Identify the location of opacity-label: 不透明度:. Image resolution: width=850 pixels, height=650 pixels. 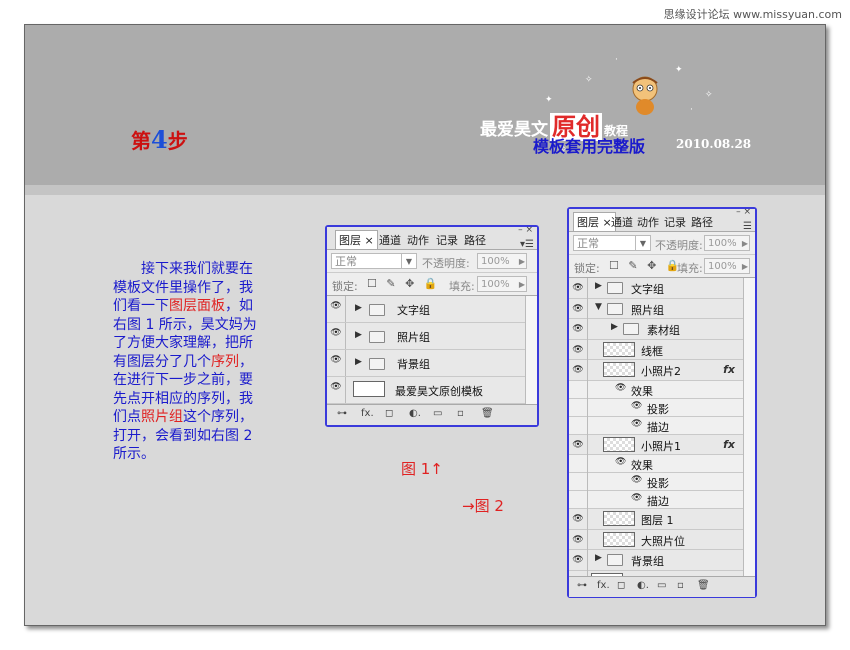
(446, 263).